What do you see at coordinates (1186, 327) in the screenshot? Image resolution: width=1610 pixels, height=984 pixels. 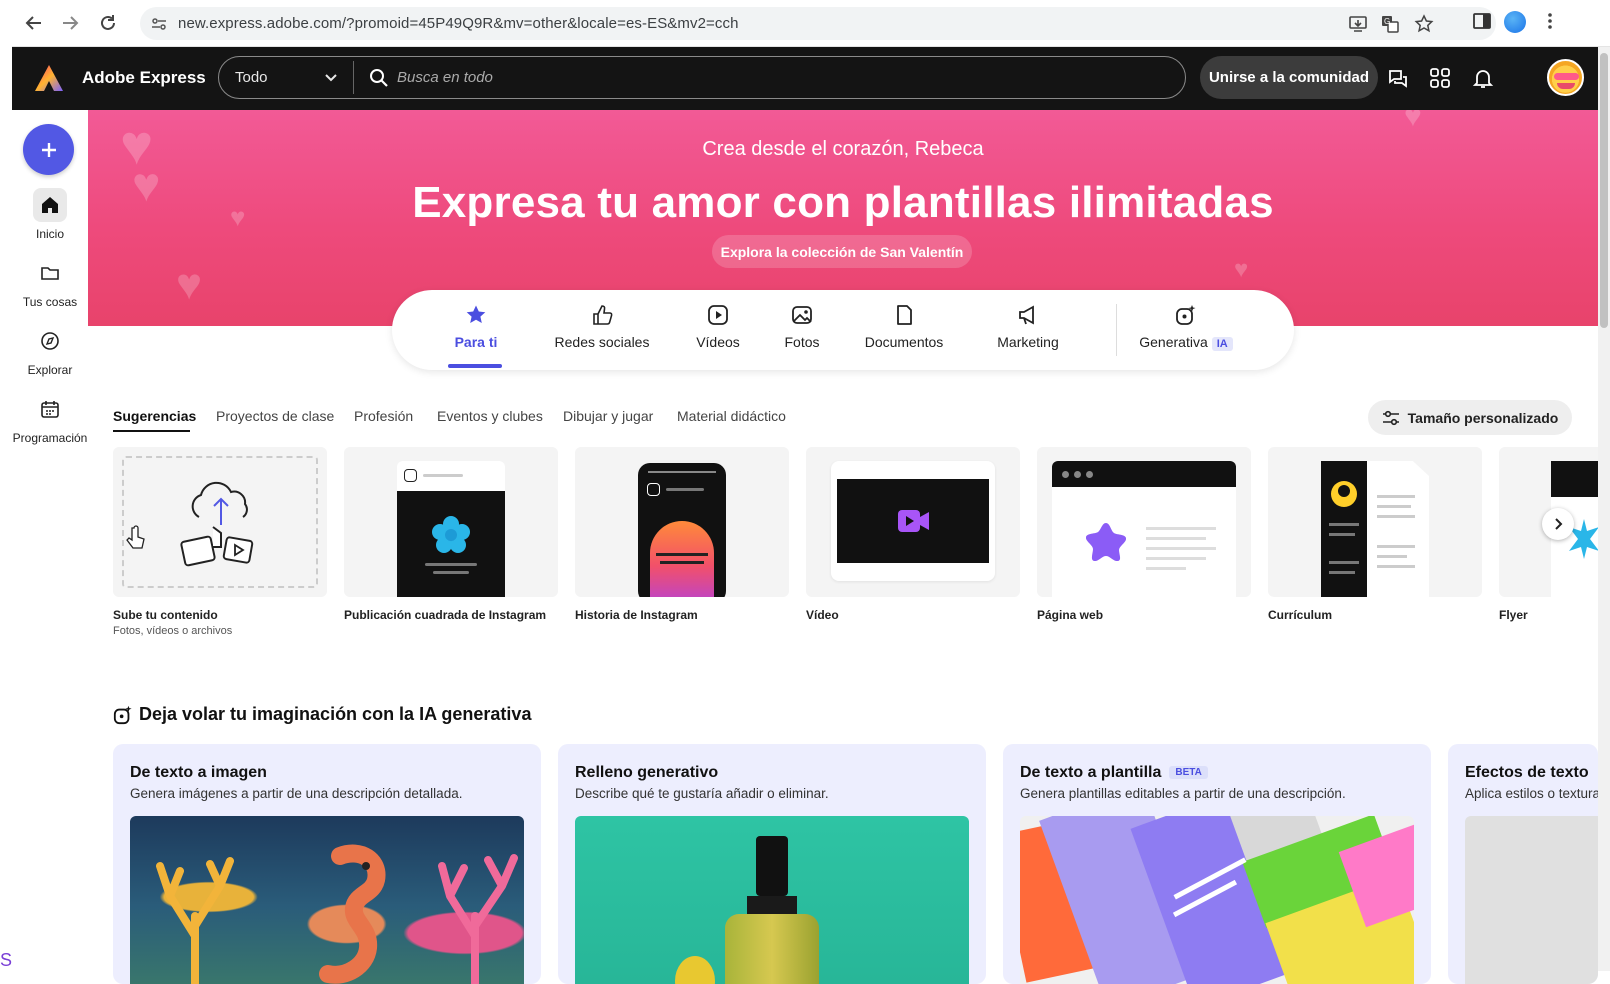 I see `category-generative: Generativa IA` at bounding box center [1186, 327].